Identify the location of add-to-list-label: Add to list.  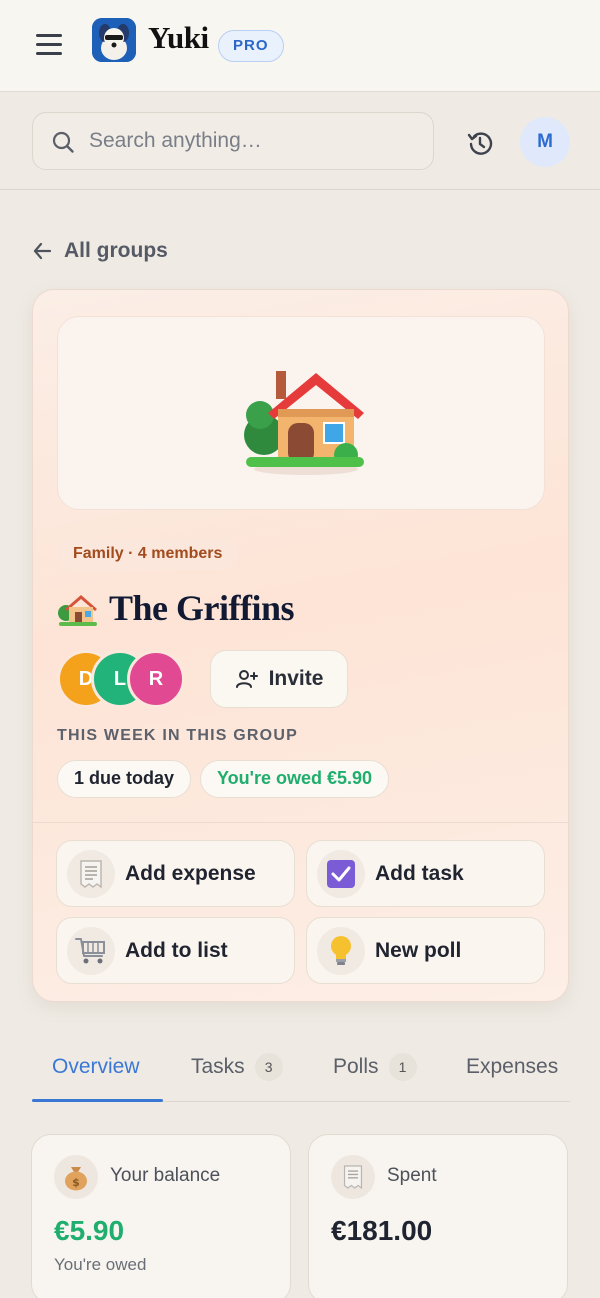
(176, 950).